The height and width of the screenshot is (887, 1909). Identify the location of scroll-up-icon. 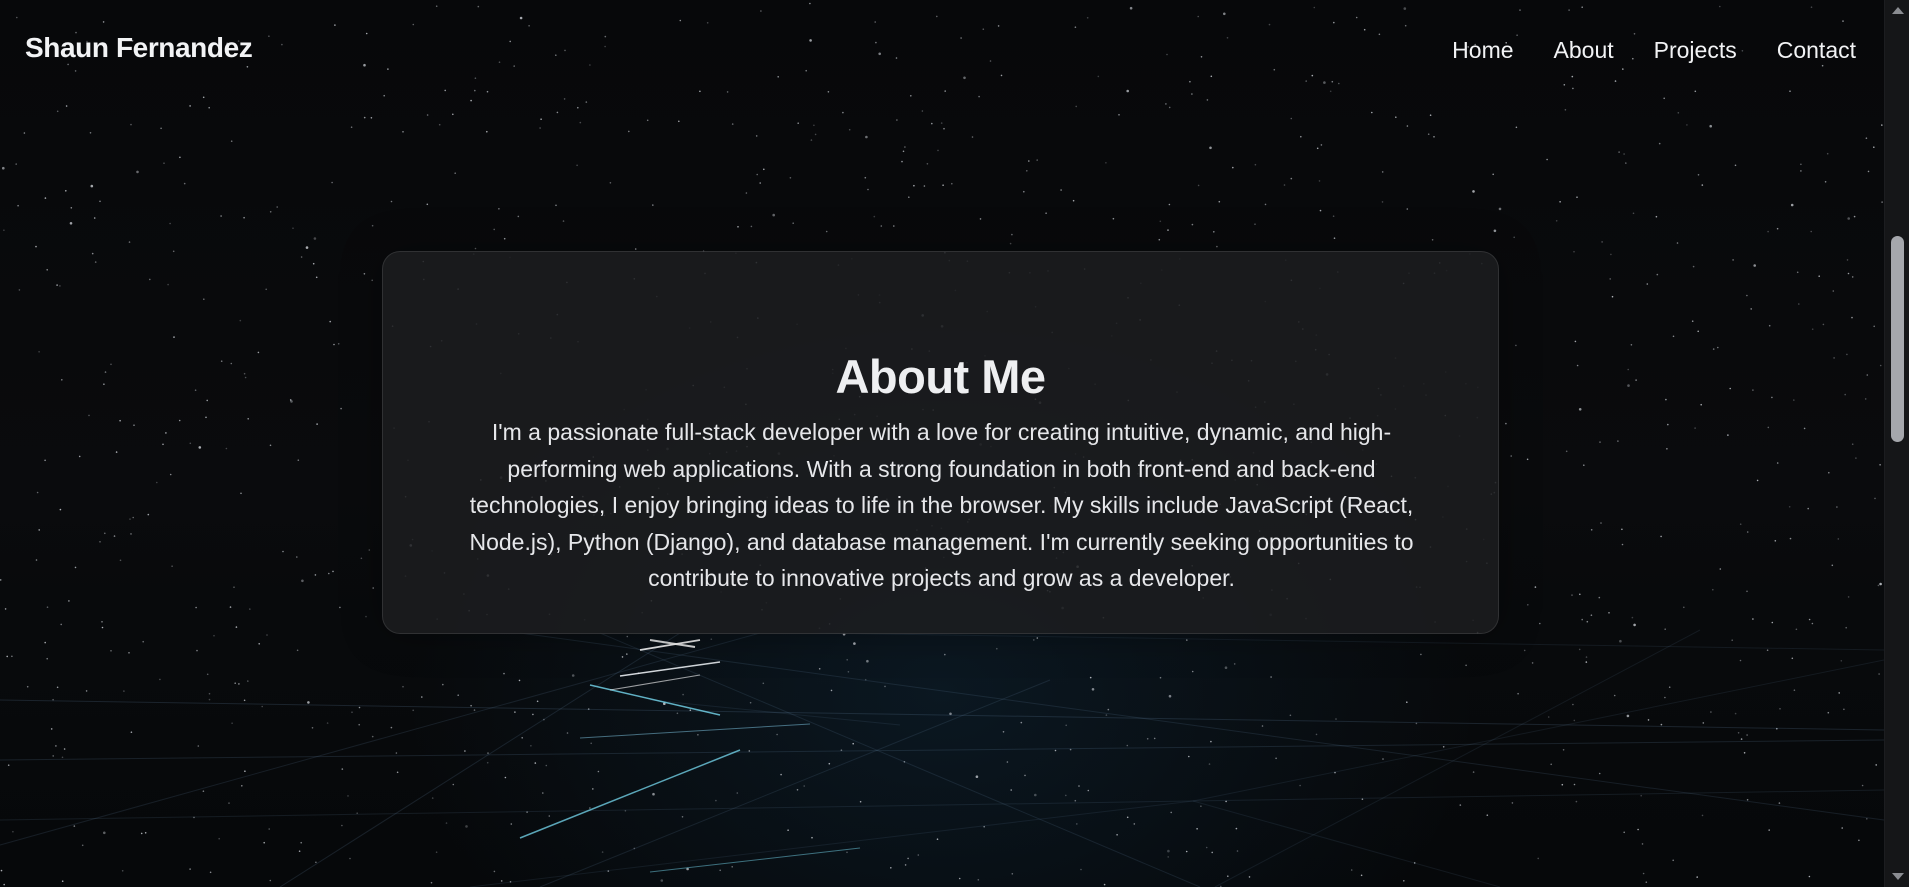
(1898, 10).